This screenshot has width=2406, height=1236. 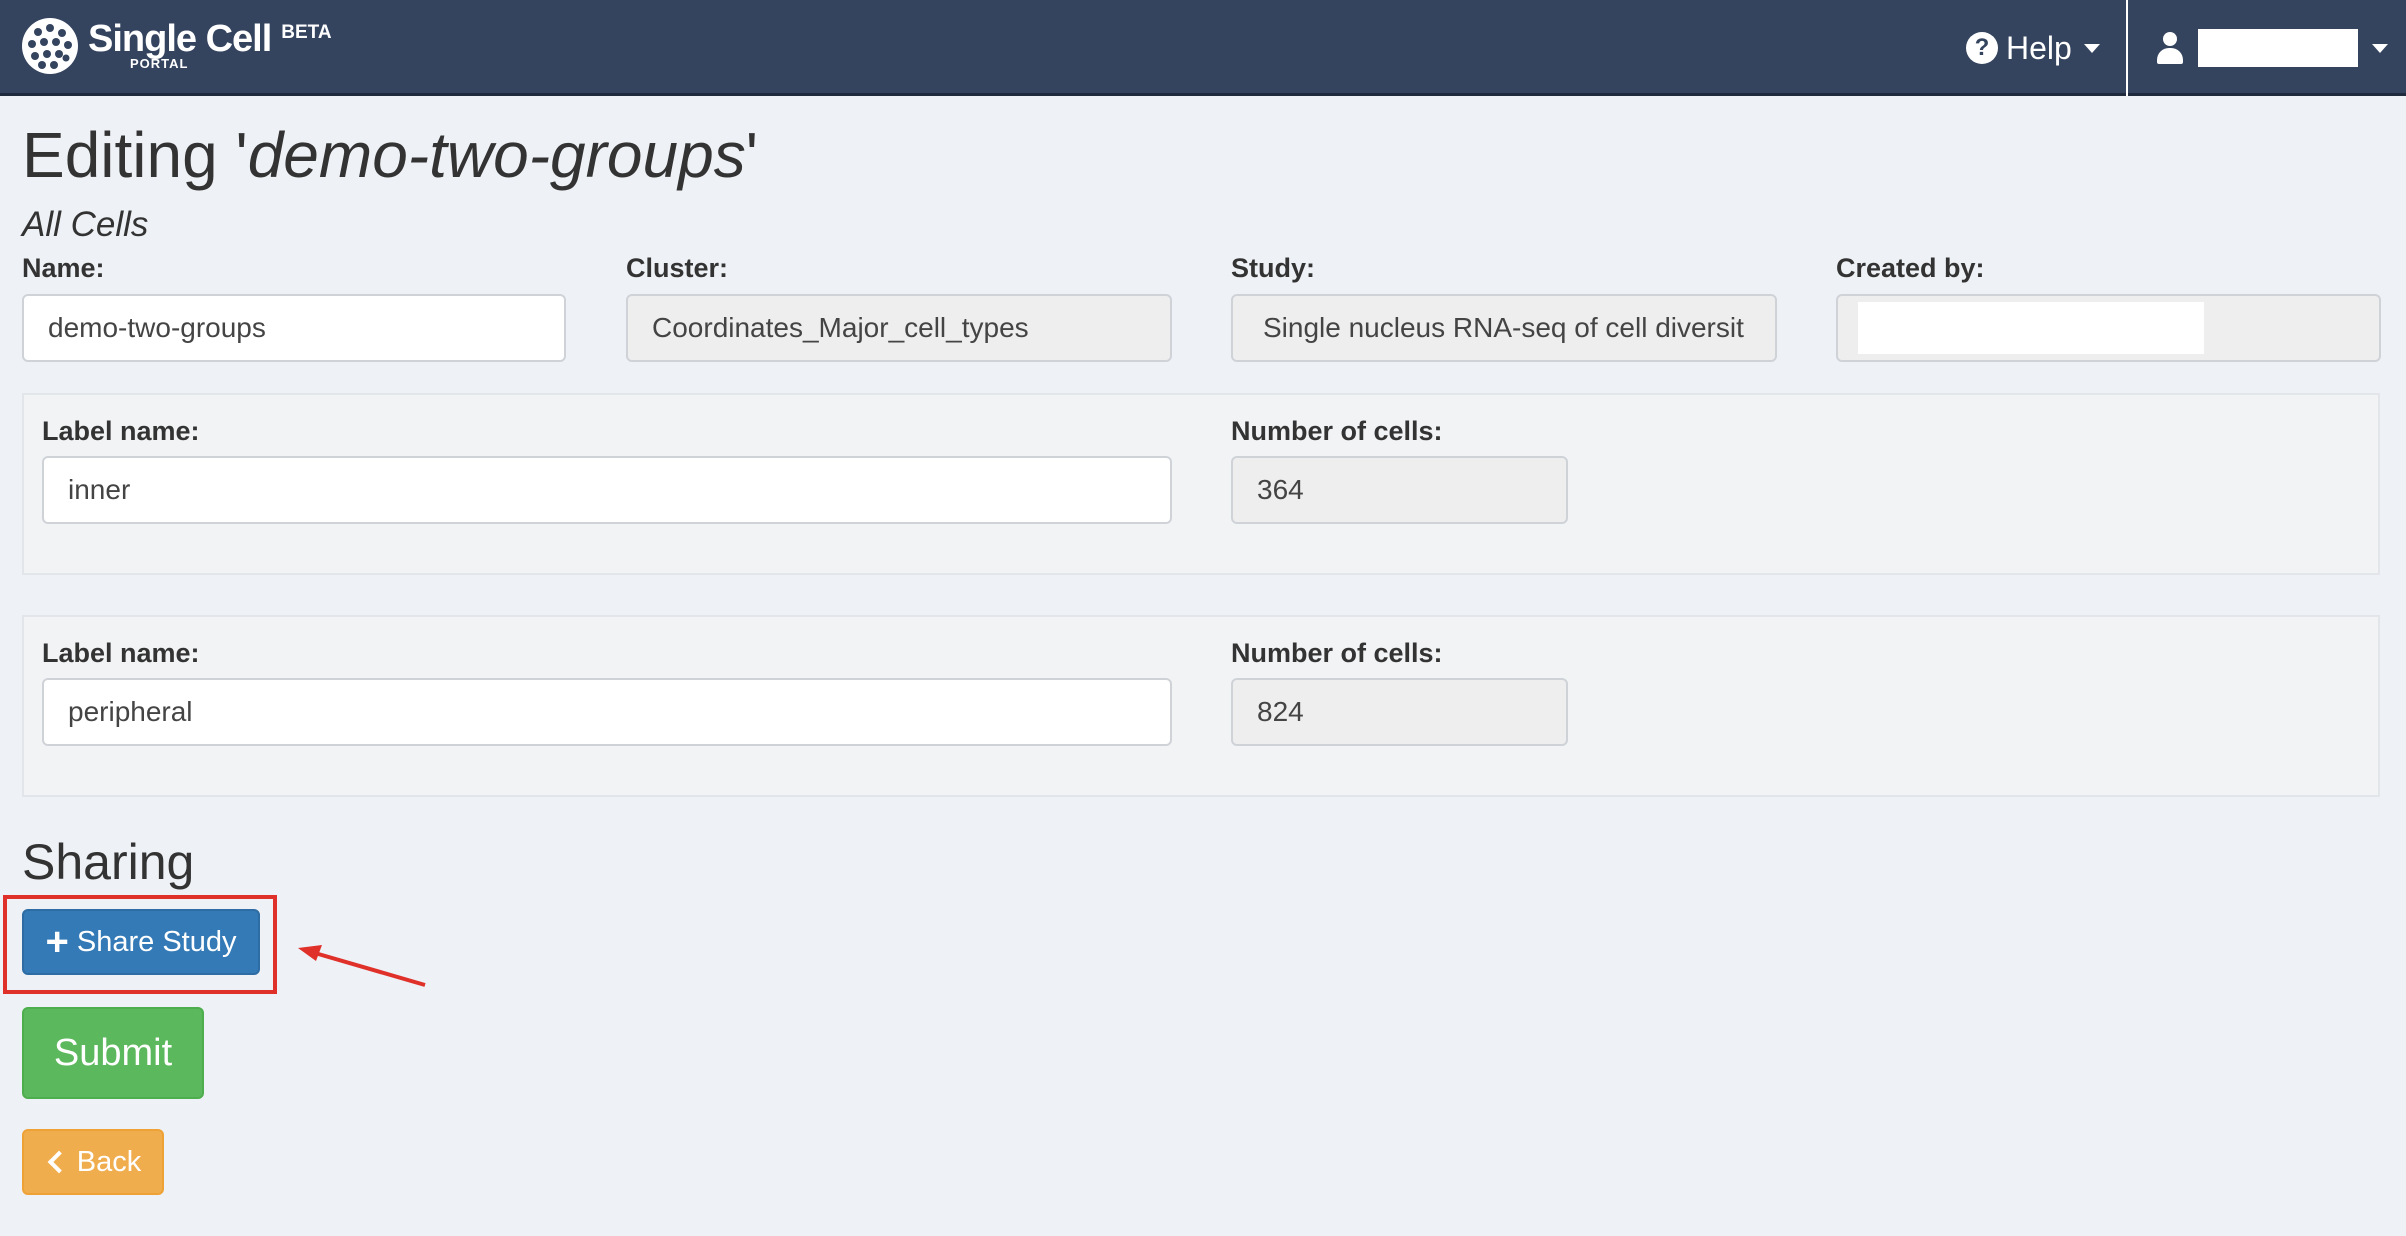 I want to click on user-icon, so click(x=2170, y=48).